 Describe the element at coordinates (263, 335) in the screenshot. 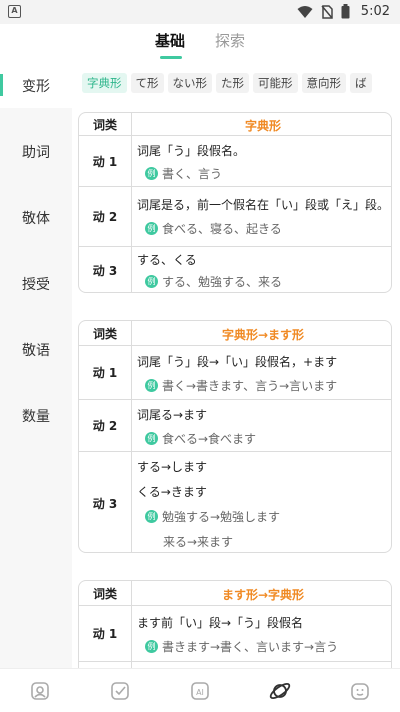

I see `table-title: 字典形→ます形` at that location.